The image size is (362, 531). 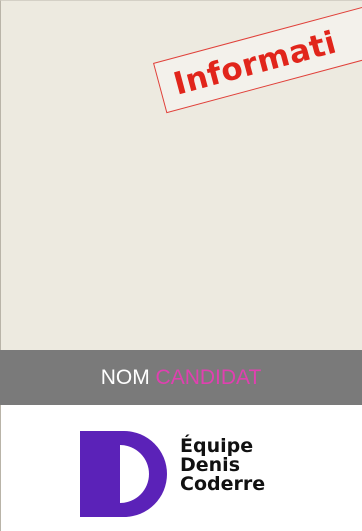 What do you see at coordinates (222, 465) in the screenshot?
I see `party-logo-wordmark: Équipe Denis Coderre` at bounding box center [222, 465].